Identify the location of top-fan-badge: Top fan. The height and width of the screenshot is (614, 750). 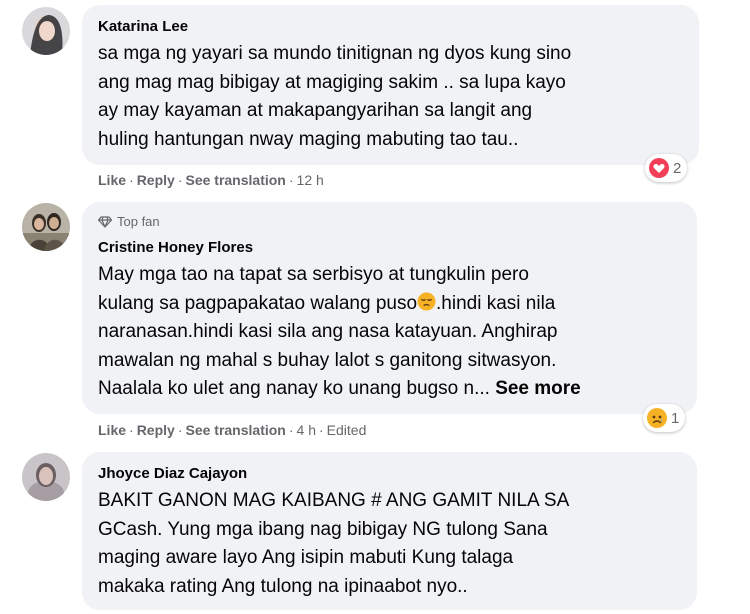
(129, 221).